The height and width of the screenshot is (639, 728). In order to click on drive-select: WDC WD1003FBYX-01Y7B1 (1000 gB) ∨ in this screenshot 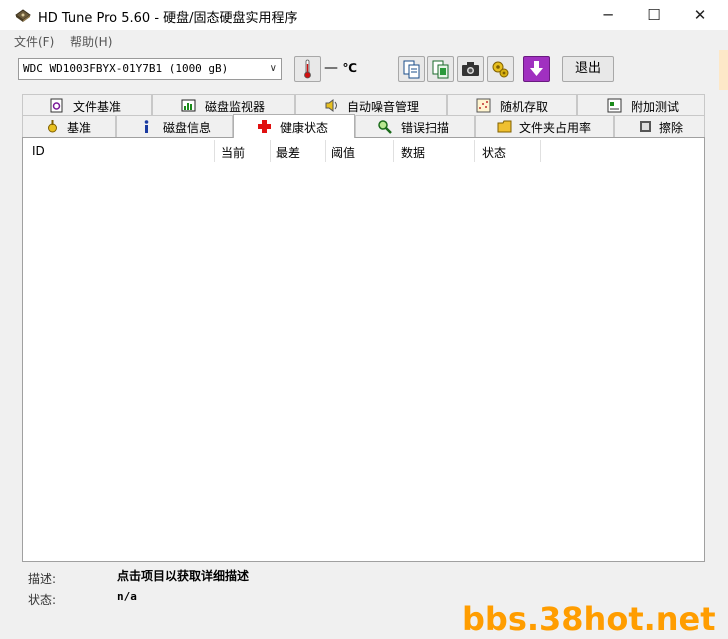, I will do `click(150, 69)`.